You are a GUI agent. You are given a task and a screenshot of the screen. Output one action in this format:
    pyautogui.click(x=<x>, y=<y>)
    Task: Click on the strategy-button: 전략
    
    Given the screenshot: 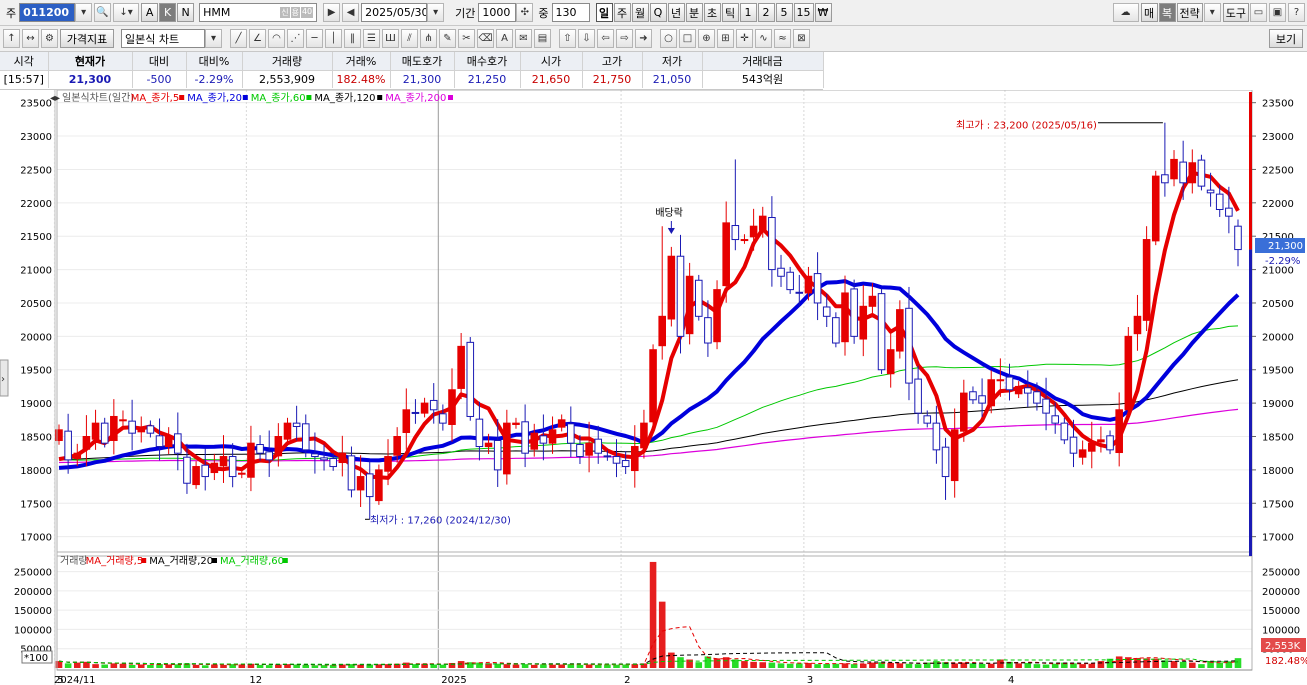 What is the action you would take?
    pyautogui.click(x=1189, y=12)
    